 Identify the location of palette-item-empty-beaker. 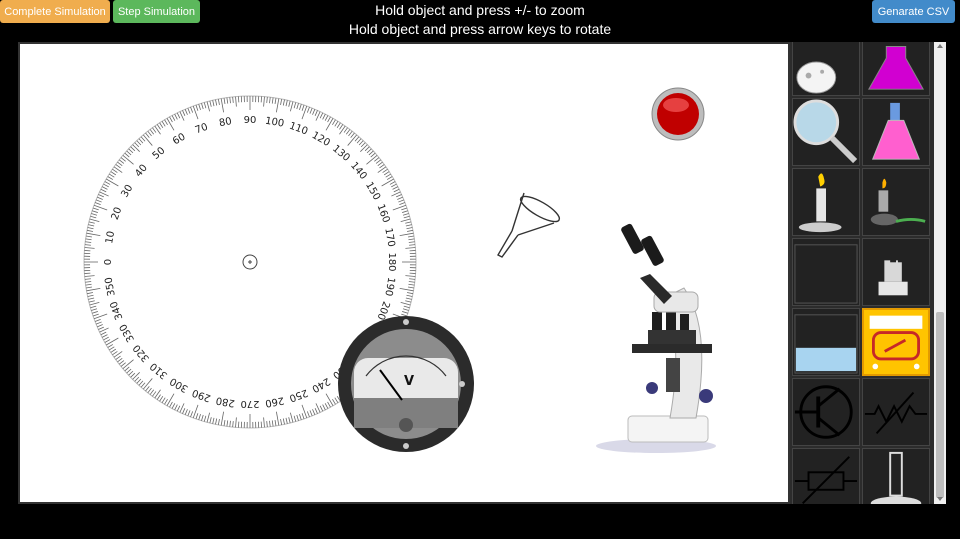
(826, 272).